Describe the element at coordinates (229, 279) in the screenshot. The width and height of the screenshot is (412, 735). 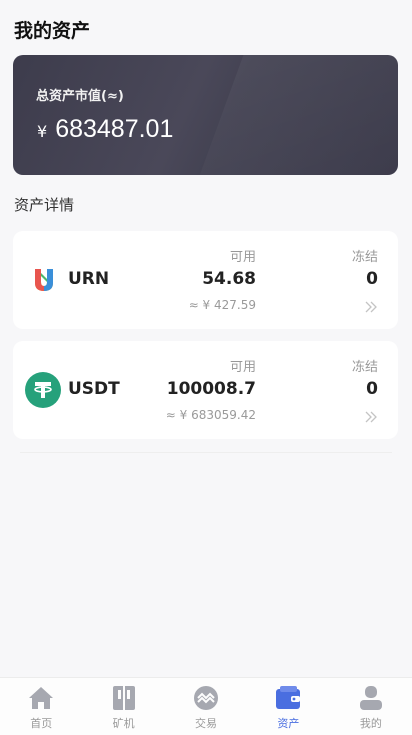
I see `available-amount: 54.68` at that location.